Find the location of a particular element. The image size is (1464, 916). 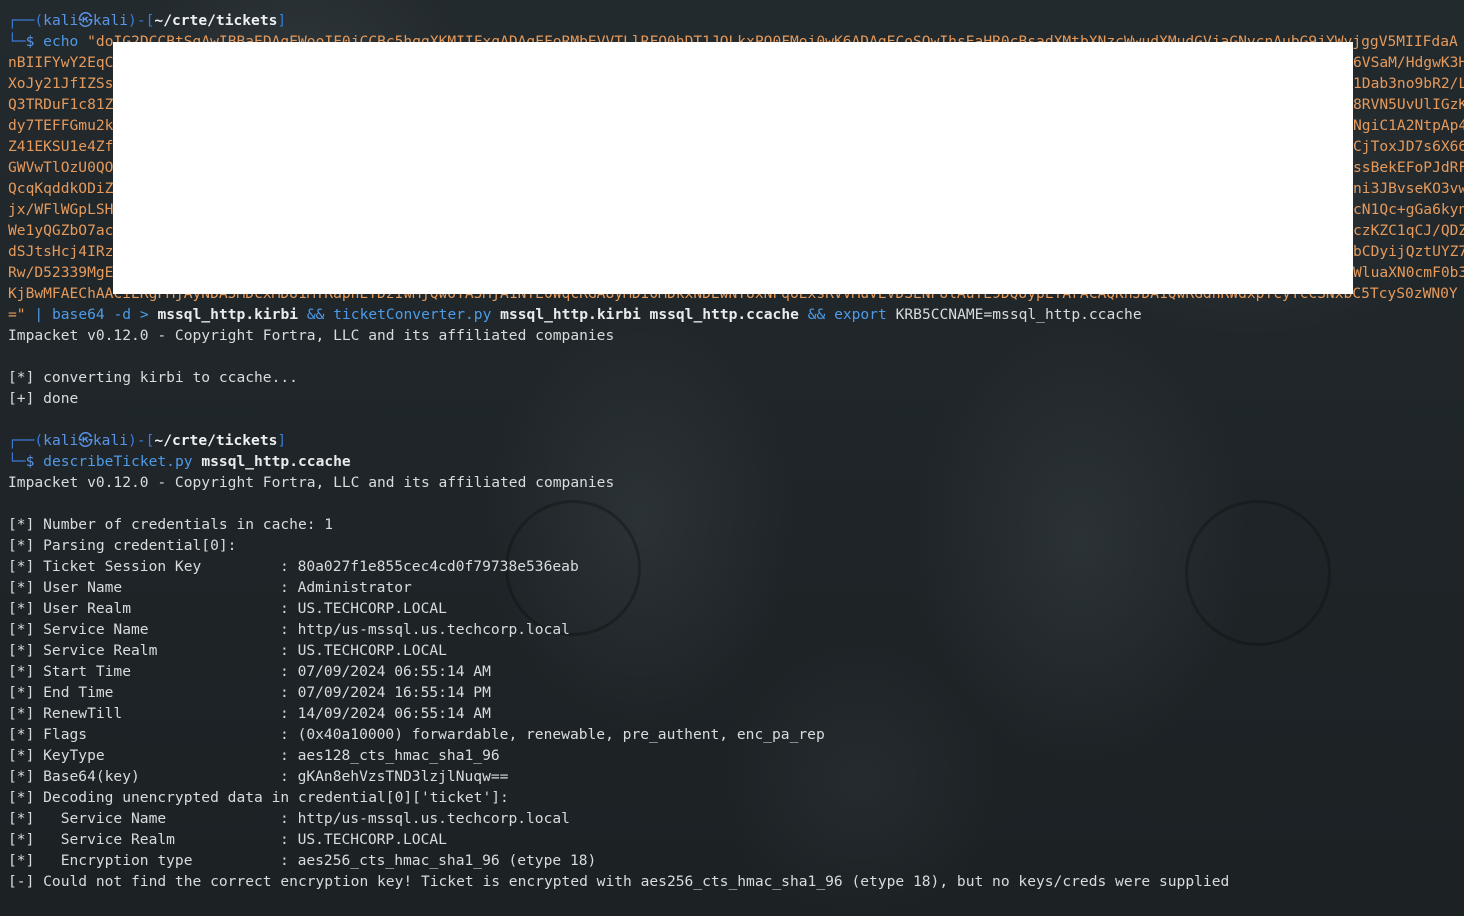

string-end: =" is located at coordinates (17, 314).